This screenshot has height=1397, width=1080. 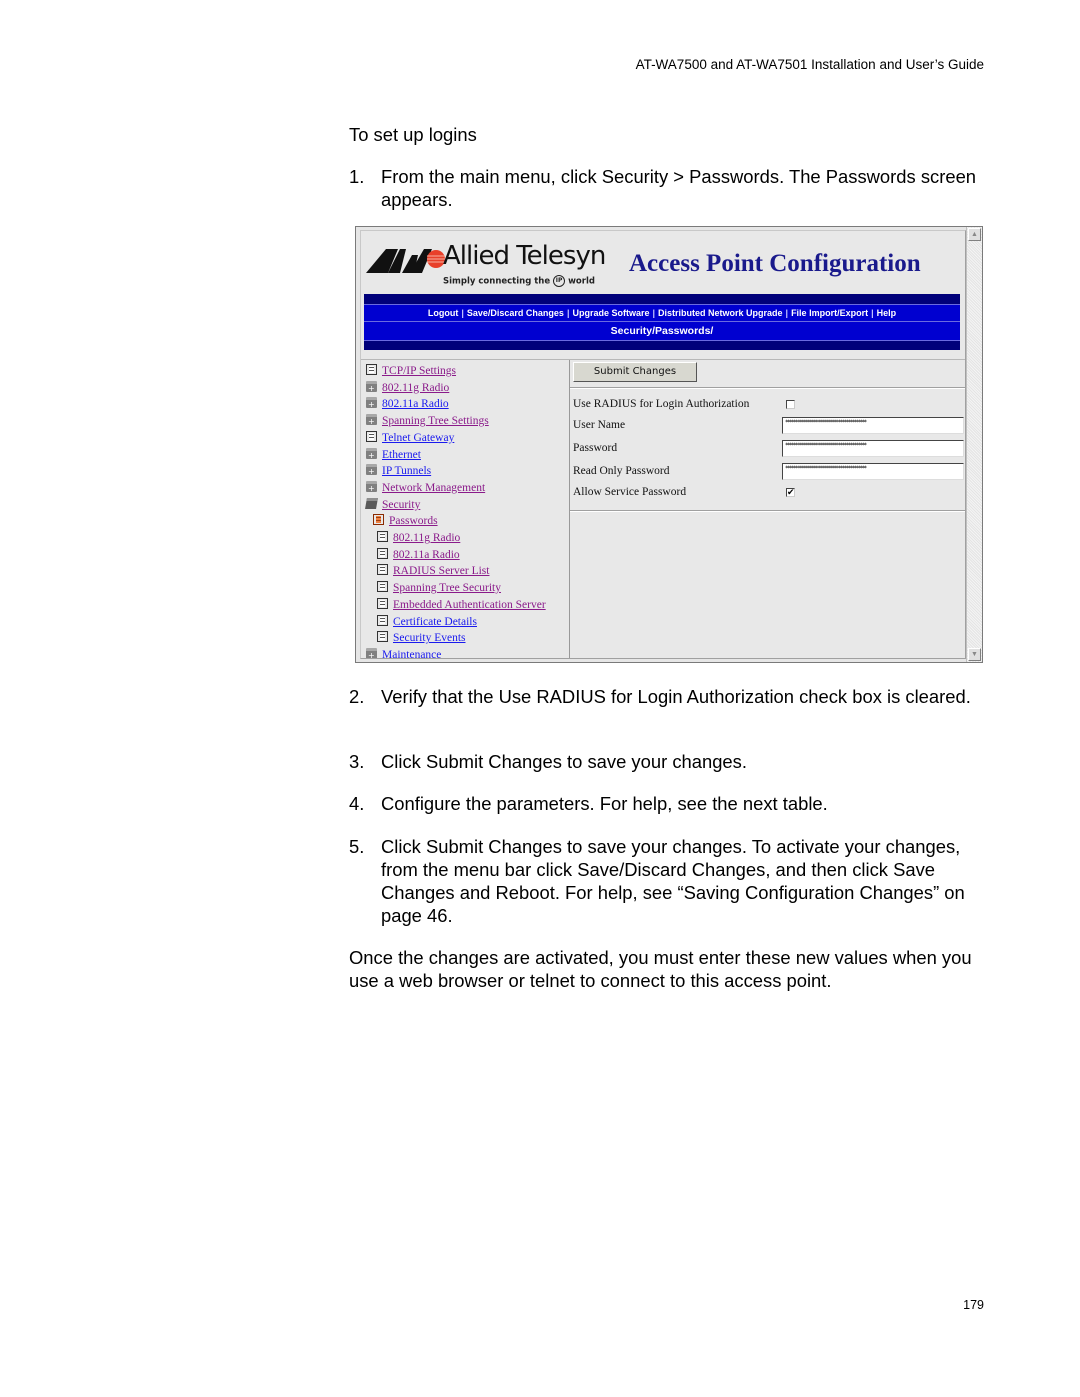 I want to click on tree-item: Security, so click(x=392, y=505).